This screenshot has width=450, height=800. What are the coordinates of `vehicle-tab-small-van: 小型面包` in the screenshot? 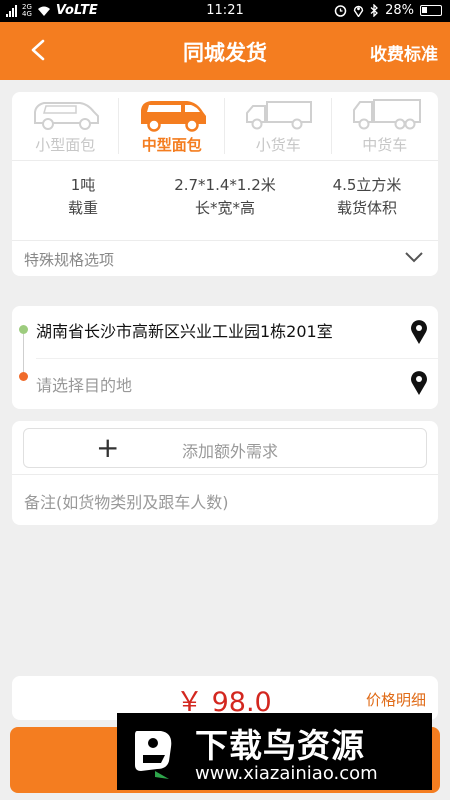 It's located at (65, 126).